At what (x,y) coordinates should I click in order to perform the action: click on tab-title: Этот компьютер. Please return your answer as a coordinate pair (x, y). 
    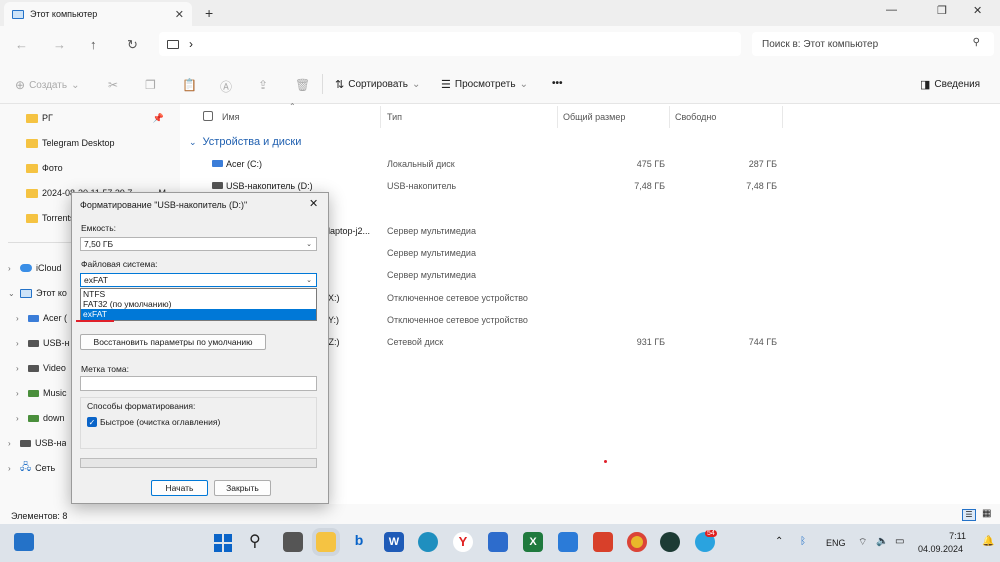
    Looking at the image, I should click on (64, 14).